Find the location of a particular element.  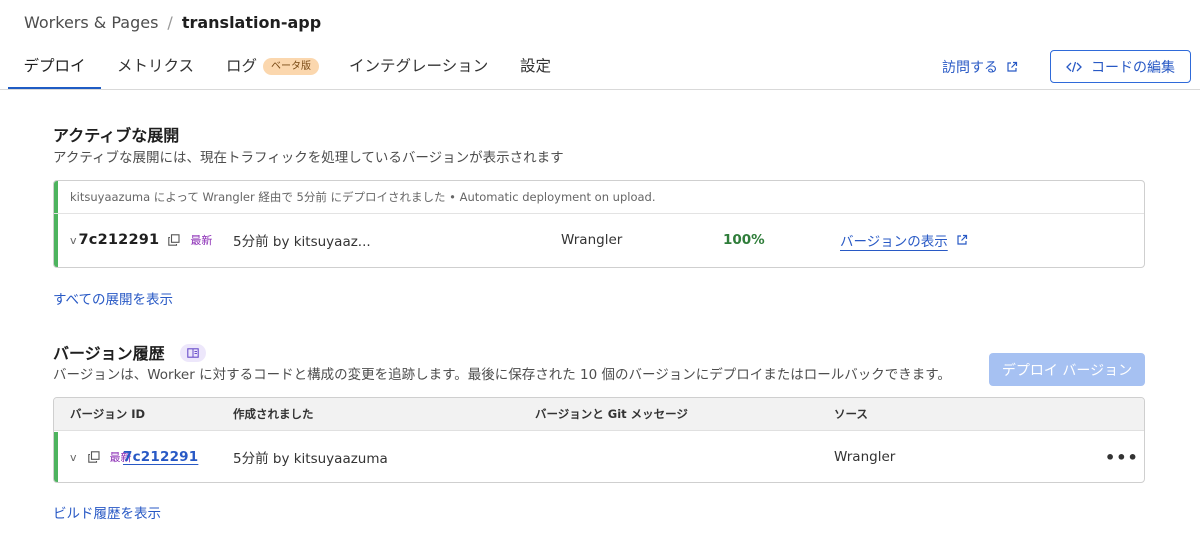

more-icon: ••• is located at coordinates (1122, 457).